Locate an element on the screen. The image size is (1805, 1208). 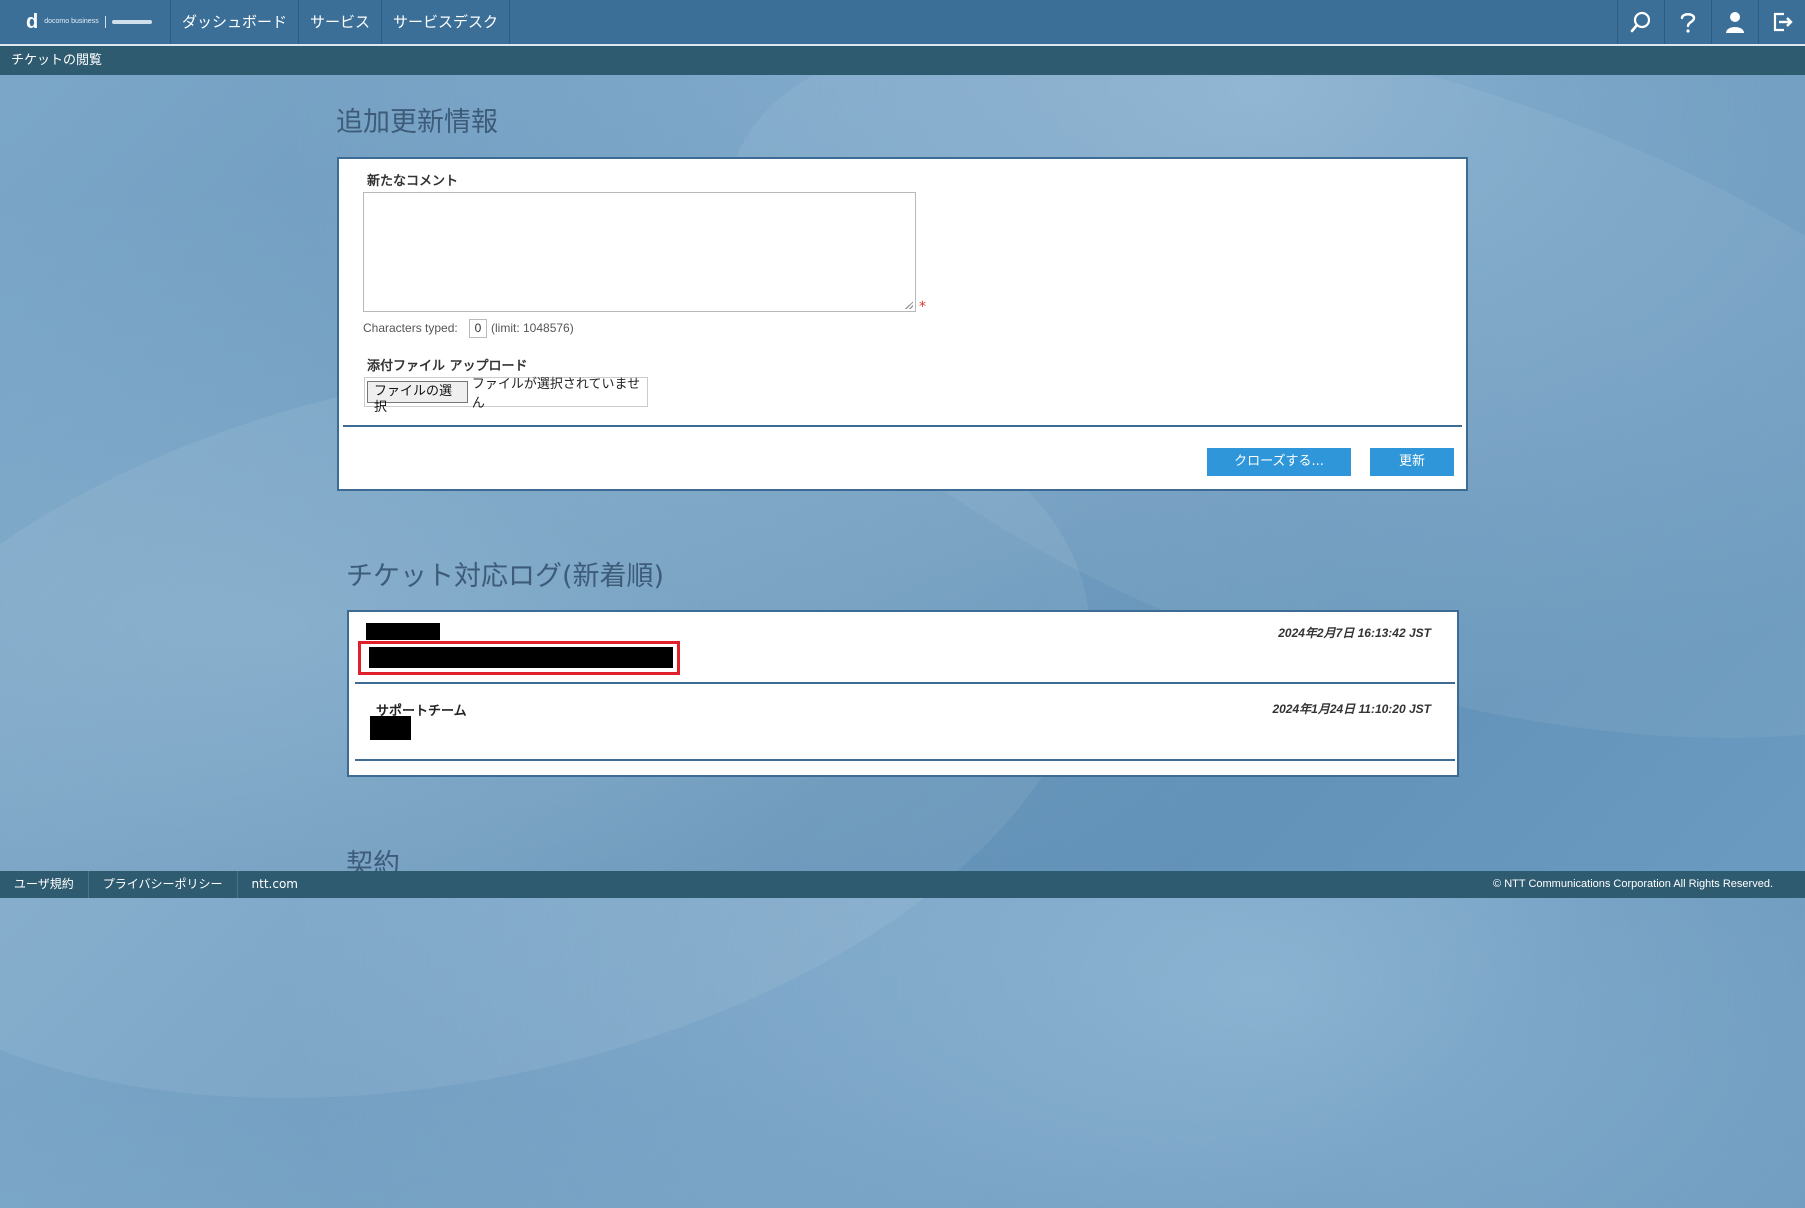
help-icon is located at coordinates (1687, 22).